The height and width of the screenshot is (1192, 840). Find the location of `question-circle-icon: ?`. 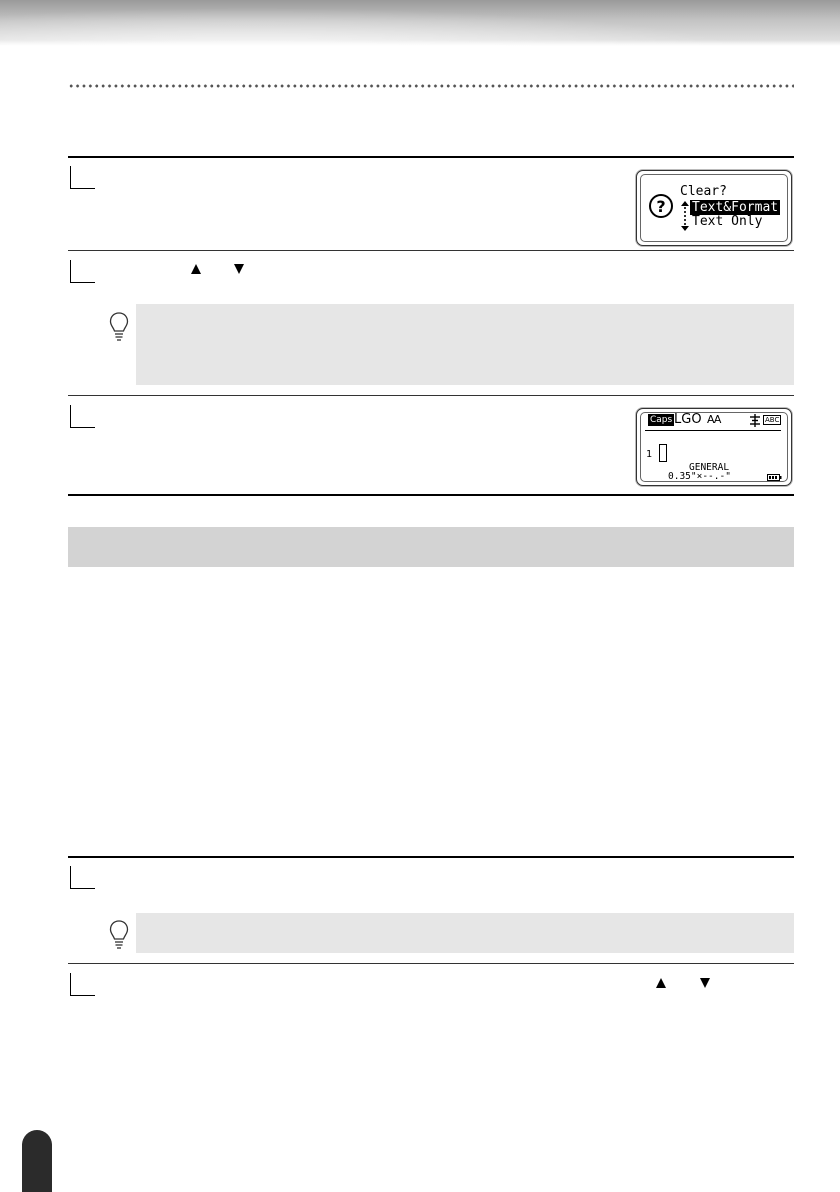

question-circle-icon: ? is located at coordinates (661, 206).